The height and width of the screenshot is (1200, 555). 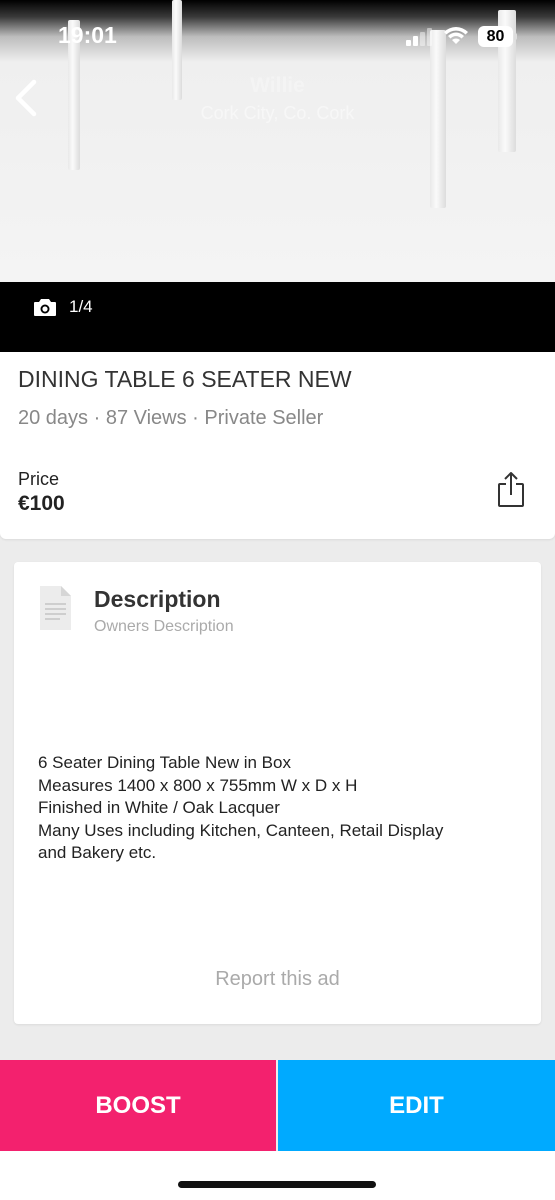 I want to click on share-button, so click(x=511, y=492).